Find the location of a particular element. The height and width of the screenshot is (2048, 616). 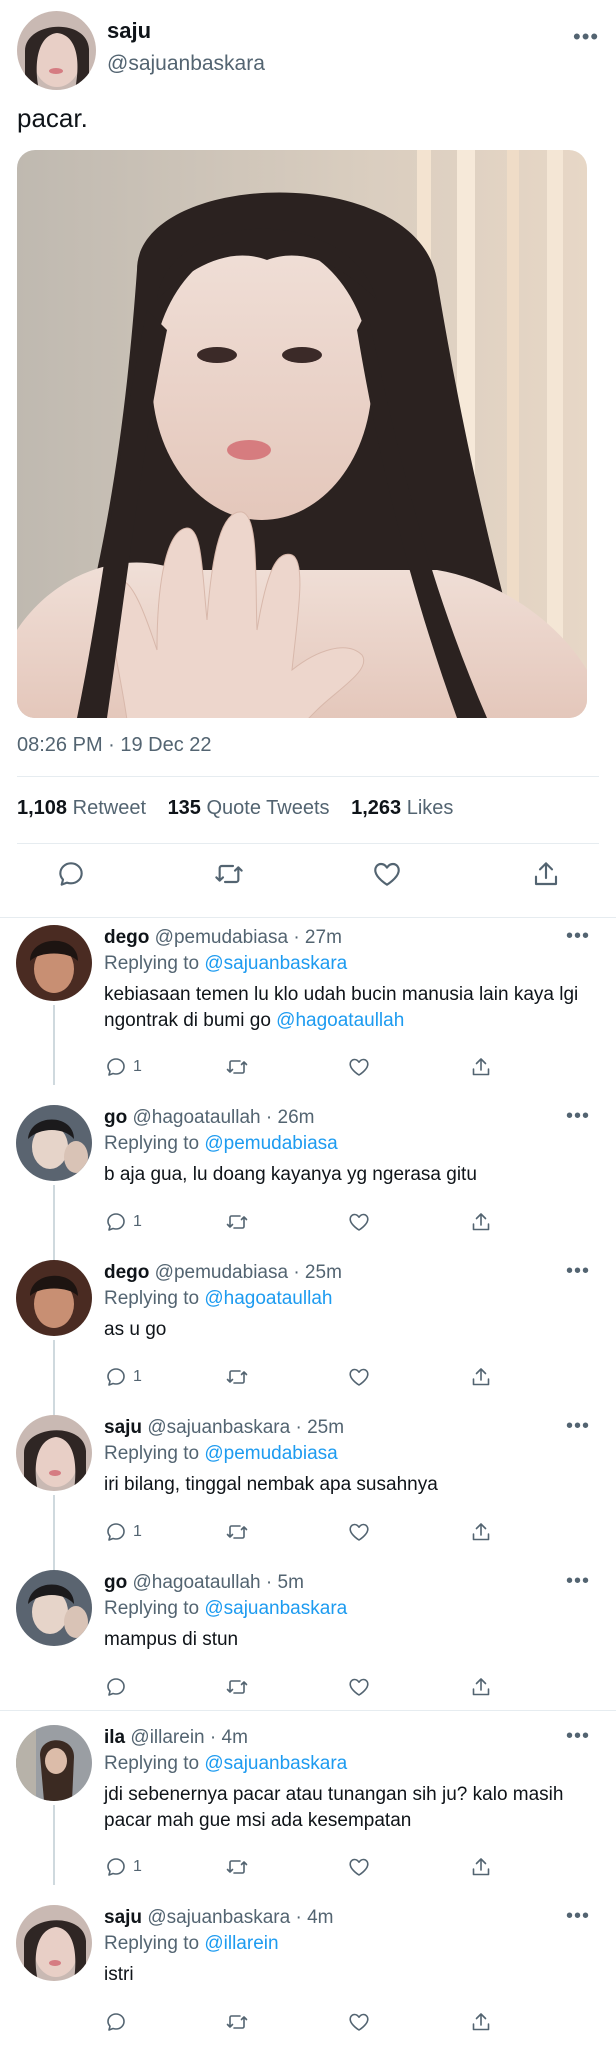

reply-header: dego @pemudabiasa · 25m is located at coordinates (223, 1272).